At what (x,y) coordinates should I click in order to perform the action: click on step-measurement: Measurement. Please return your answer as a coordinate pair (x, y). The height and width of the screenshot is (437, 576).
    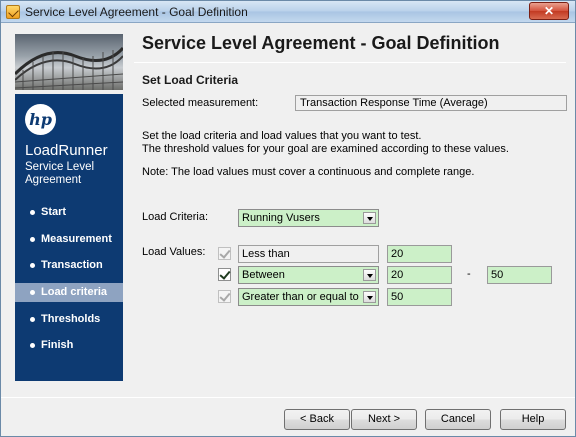
    Looking at the image, I should click on (69, 239).